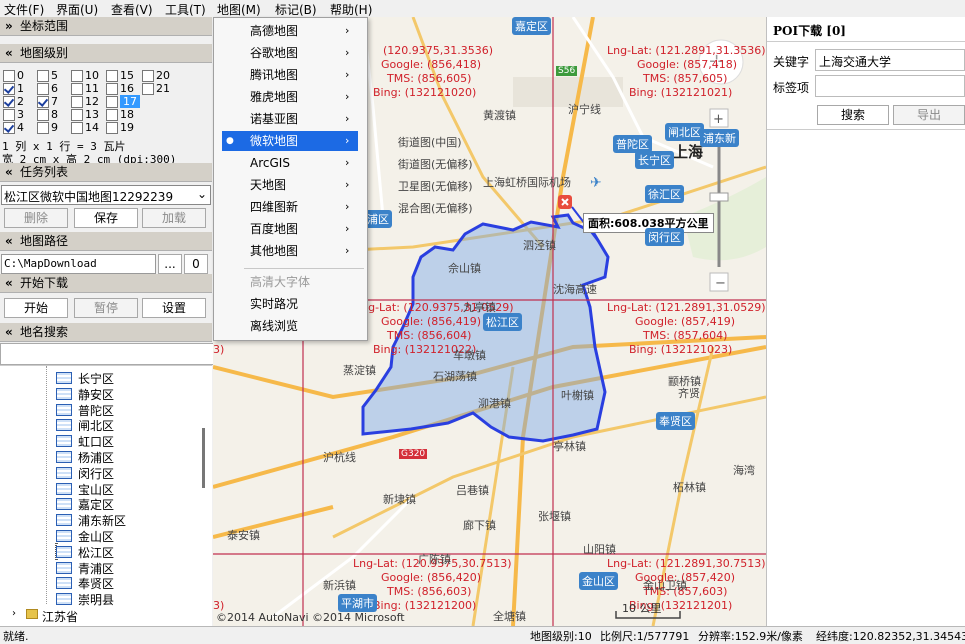 This screenshot has width=965, height=644. What do you see at coordinates (16, 636) in the screenshot?
I see `status-ready: 就绪.` at bounding box center [16, 636].